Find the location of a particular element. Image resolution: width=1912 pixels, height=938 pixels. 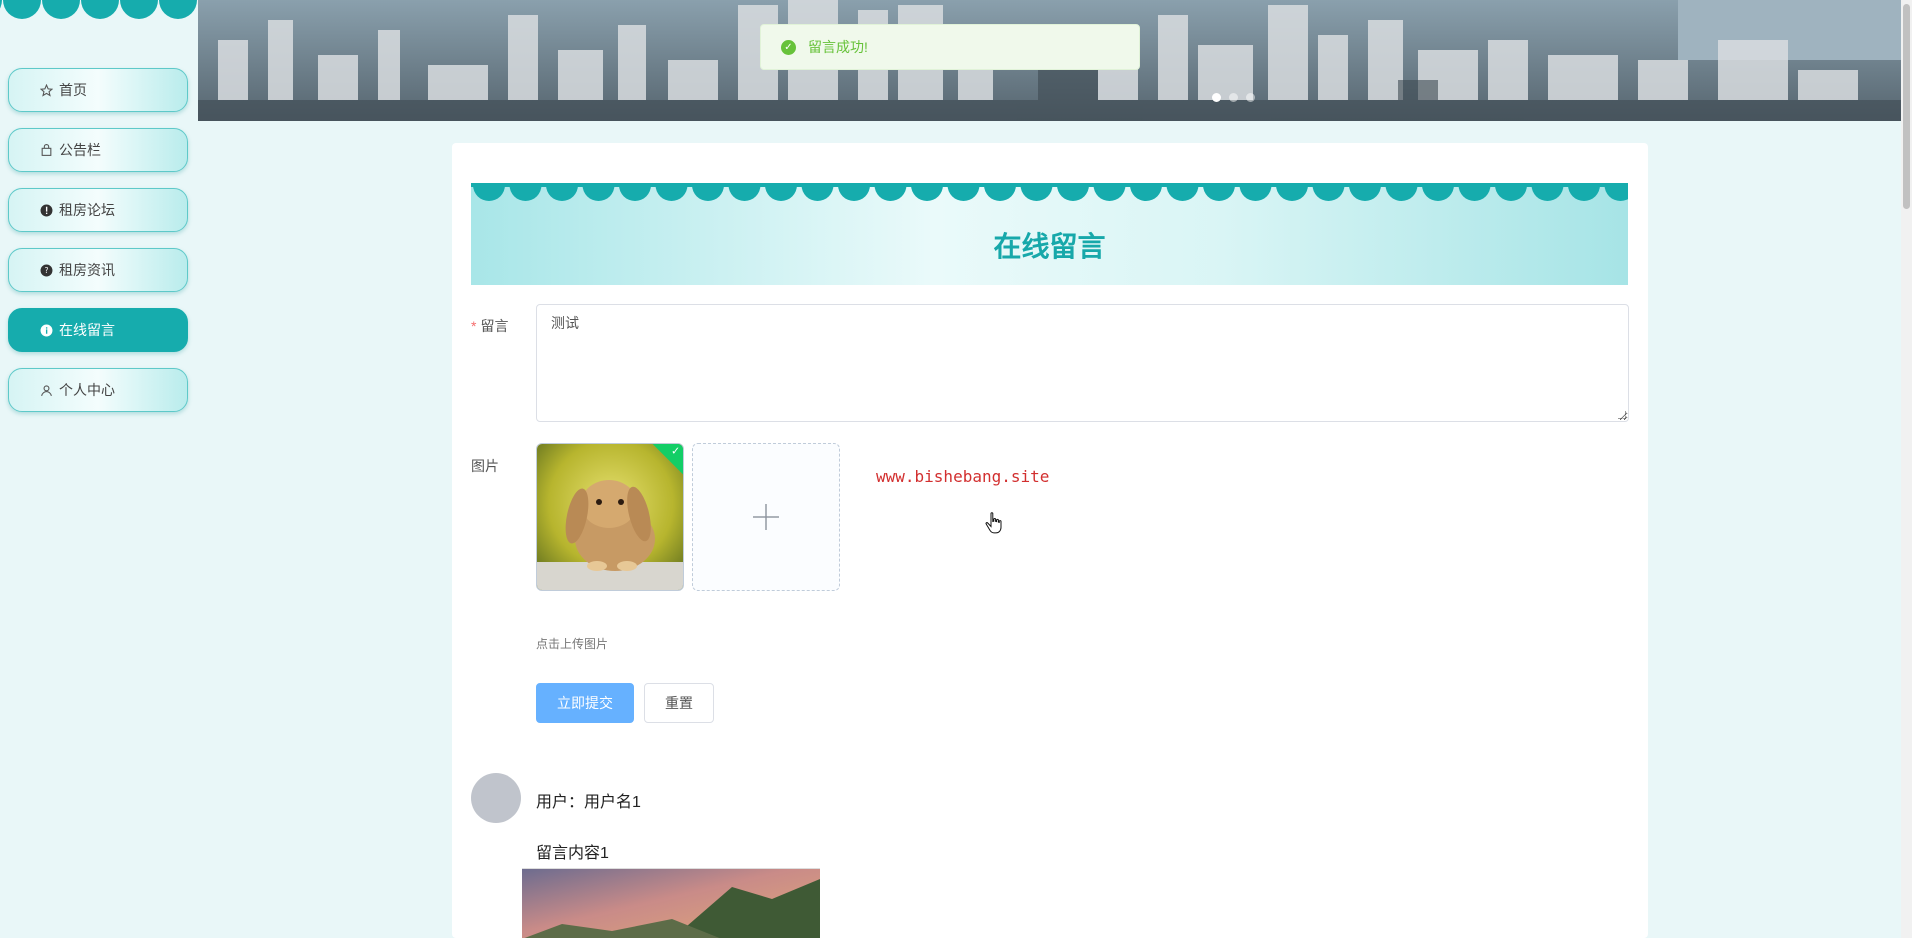

uploaded-image-thumbnail: ✓ is located at coordinates (610, 517).